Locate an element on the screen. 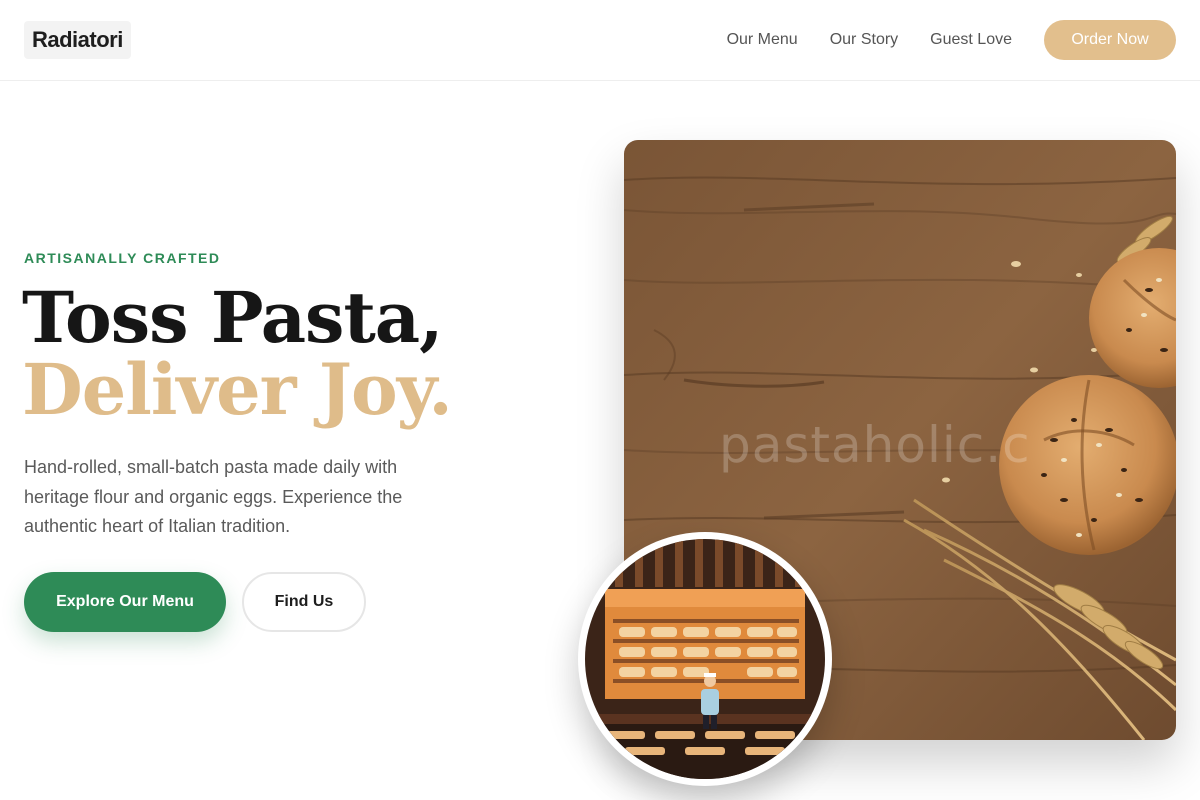 The height and width of the screenshot is (800, 1200). bakery-inset-image is located at coordinates (705, 659).